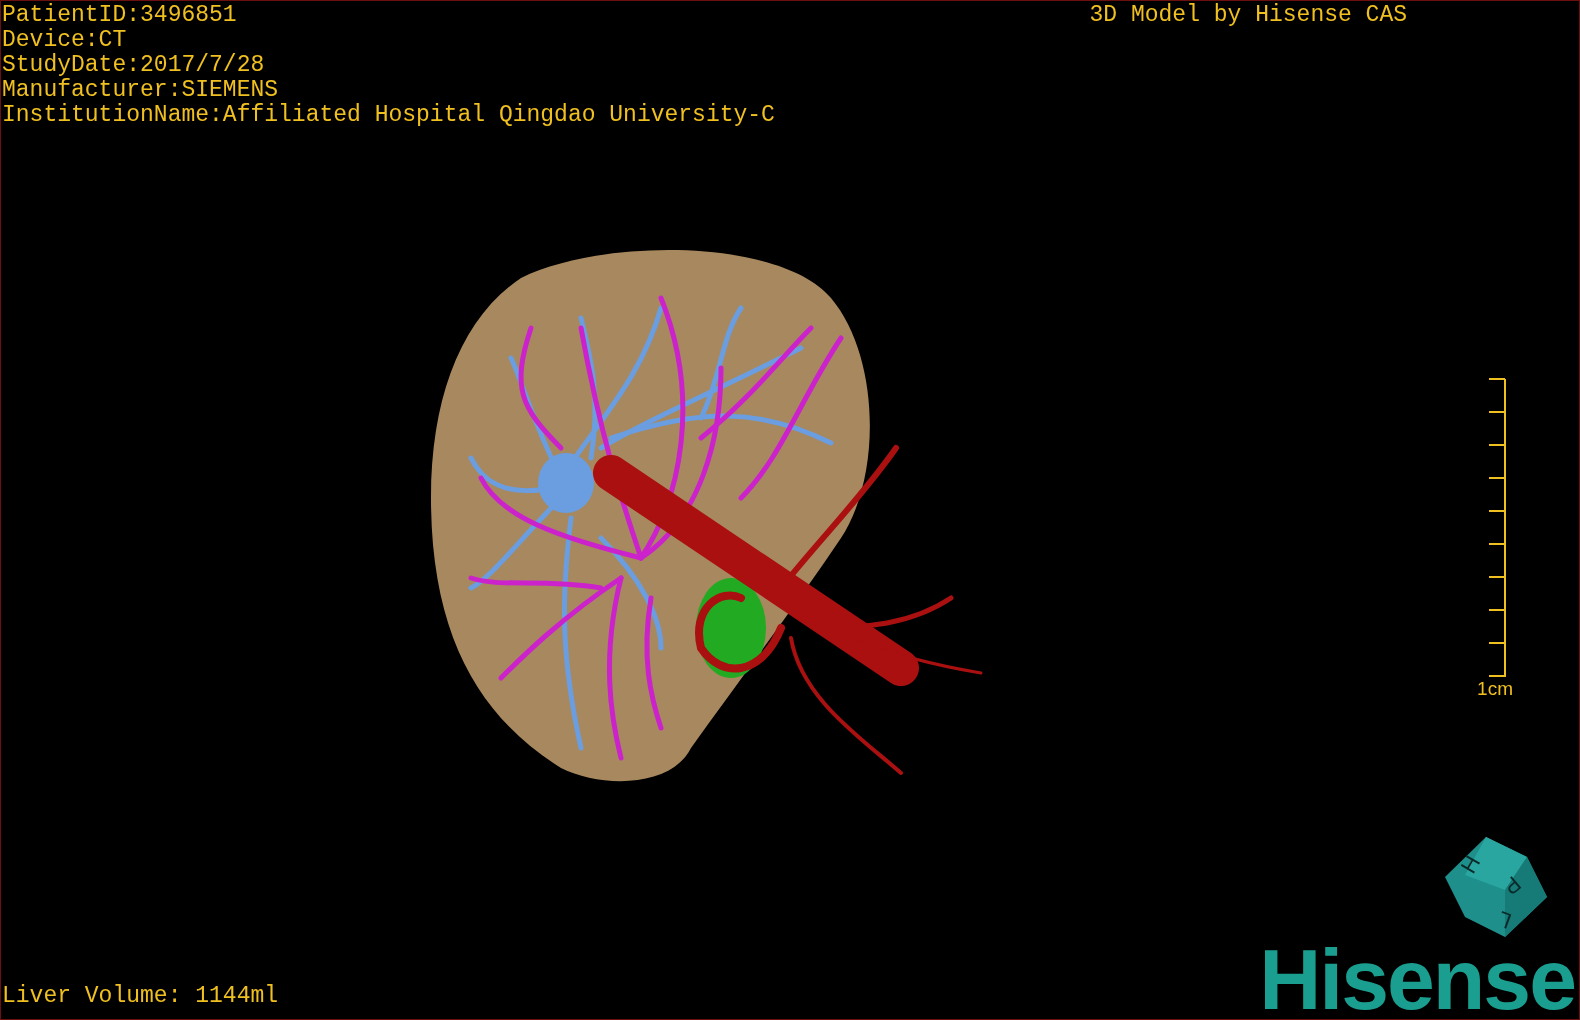 The image size is (1580, 1020). I want to click on orientation-cube-icon: H P L, so click(1495, 887).